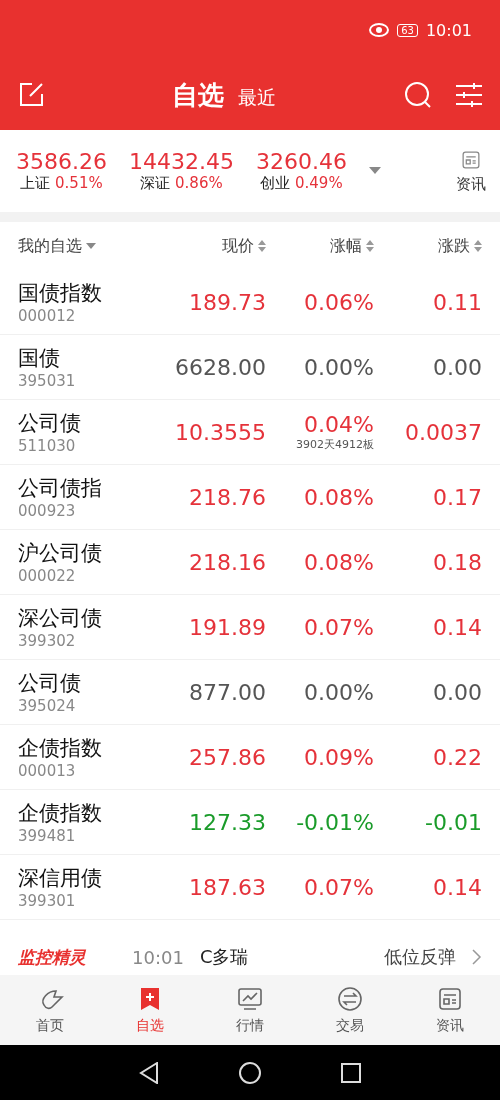  What do you see at coordinates (47, 576) in the screenshot?
I see `stock-code: 000022` at bounding box center [47, 576].